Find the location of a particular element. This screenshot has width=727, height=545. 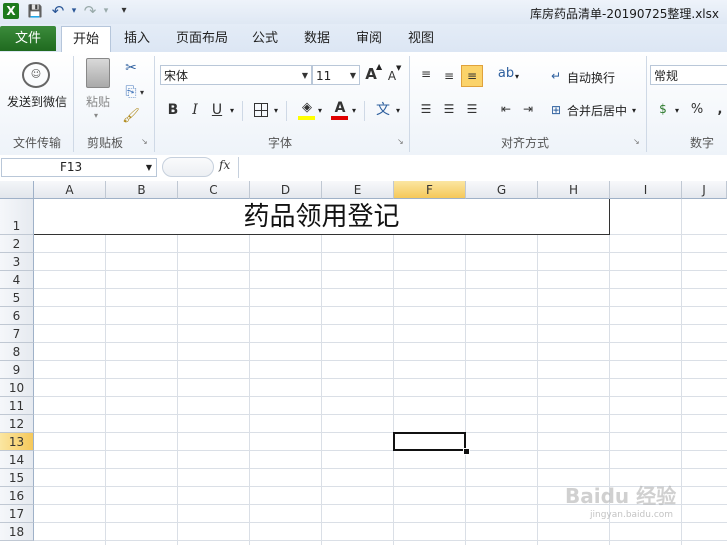

row-header-8: 8 is located at coordinates (17, 352).